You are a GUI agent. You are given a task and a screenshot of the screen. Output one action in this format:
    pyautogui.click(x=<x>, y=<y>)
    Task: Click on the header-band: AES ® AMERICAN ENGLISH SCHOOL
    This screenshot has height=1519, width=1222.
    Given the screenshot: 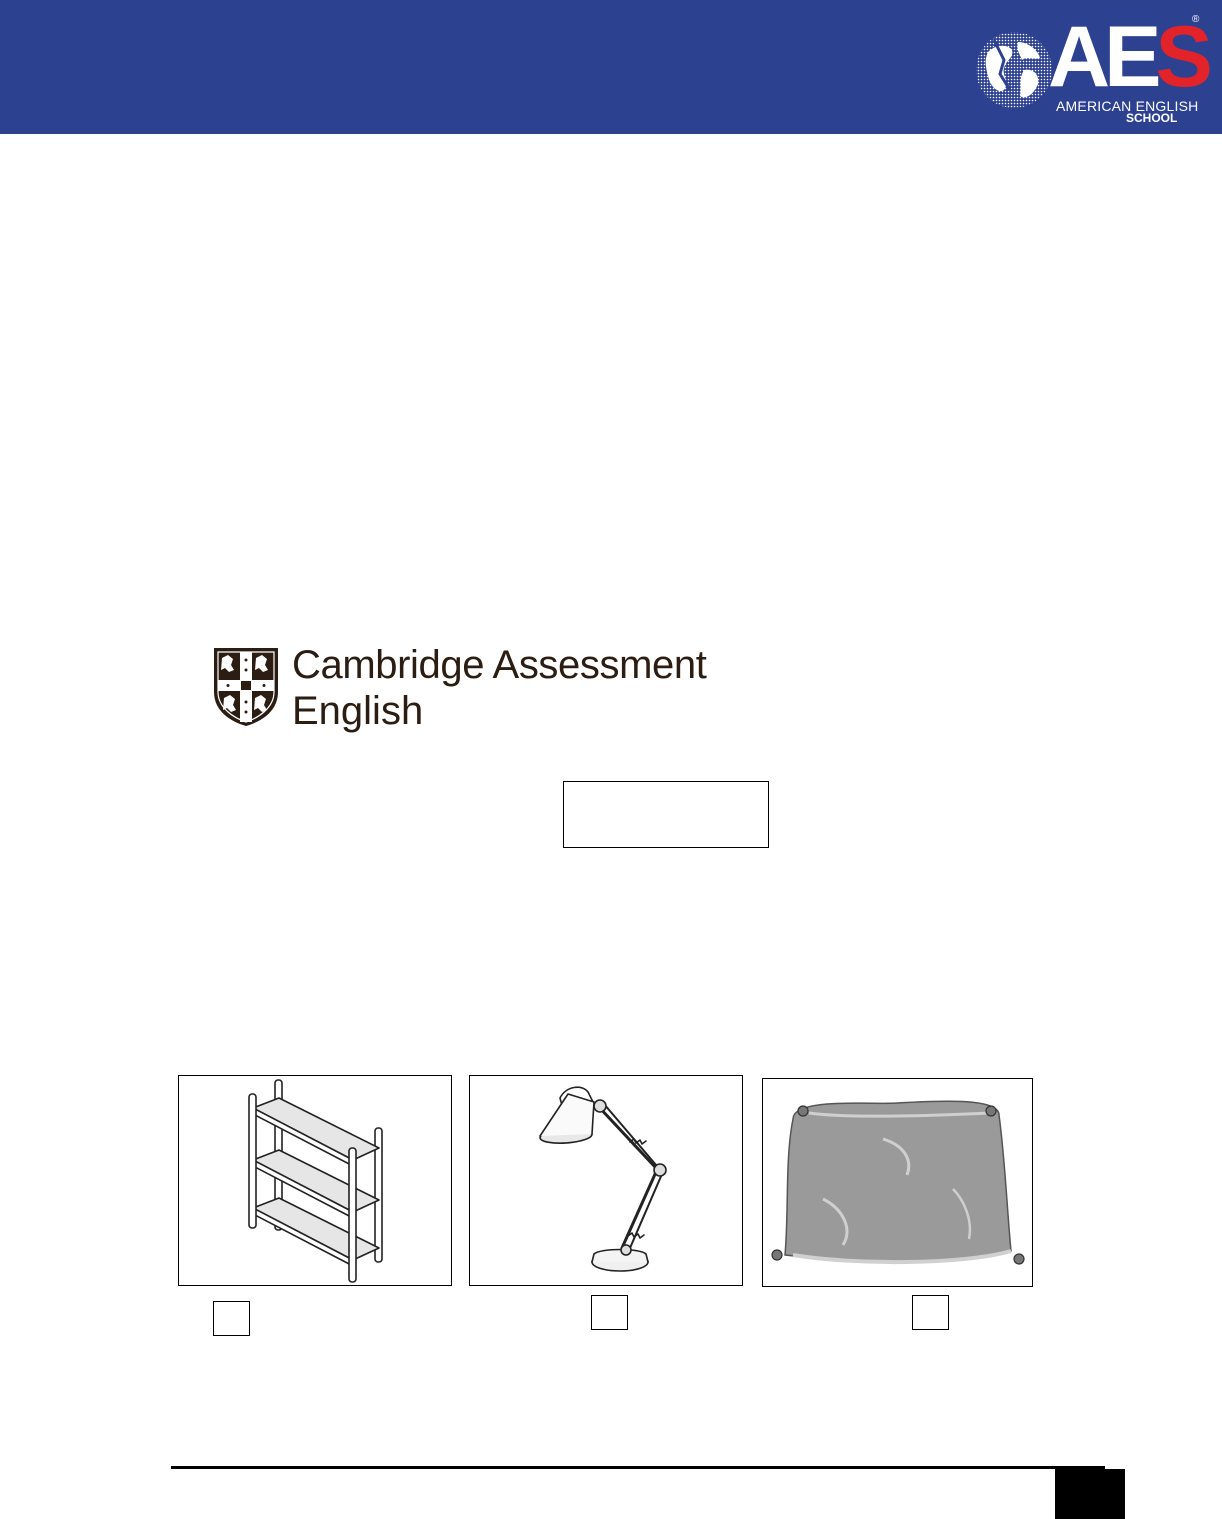 What is the action you would take?
    pyautogui.click(x=611, y=67)
    